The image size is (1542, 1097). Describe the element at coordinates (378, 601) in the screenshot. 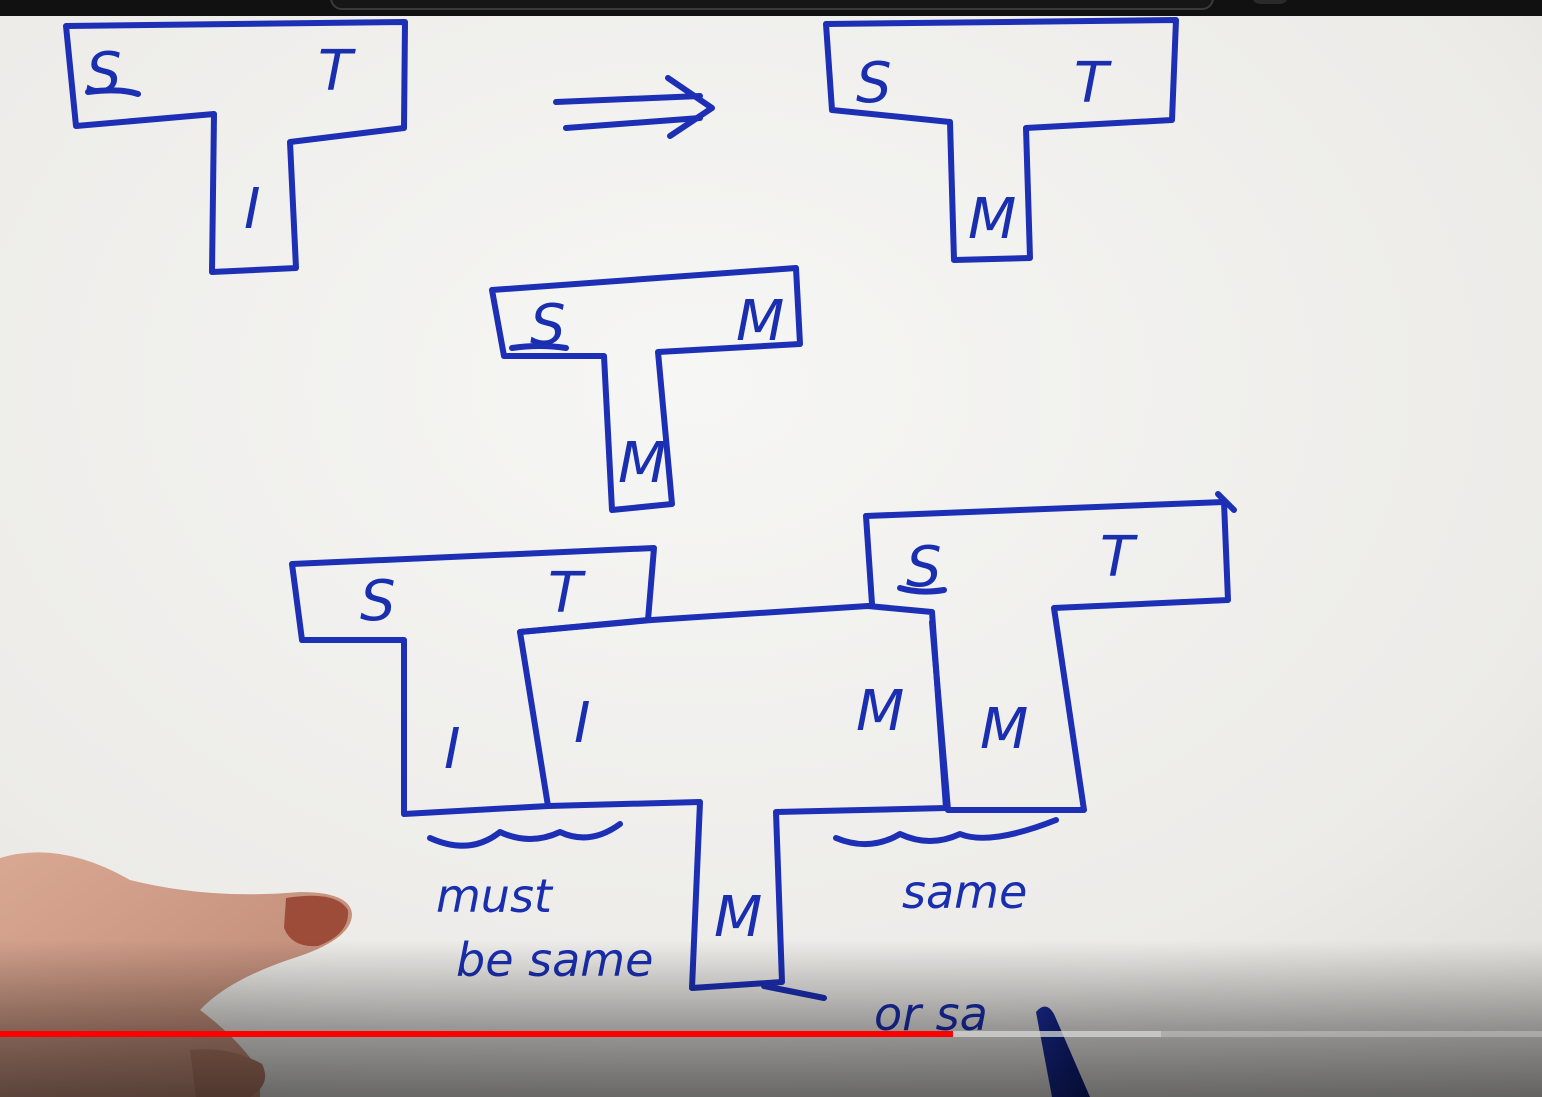

I see `letter-bottom-left-s: S` at that location.